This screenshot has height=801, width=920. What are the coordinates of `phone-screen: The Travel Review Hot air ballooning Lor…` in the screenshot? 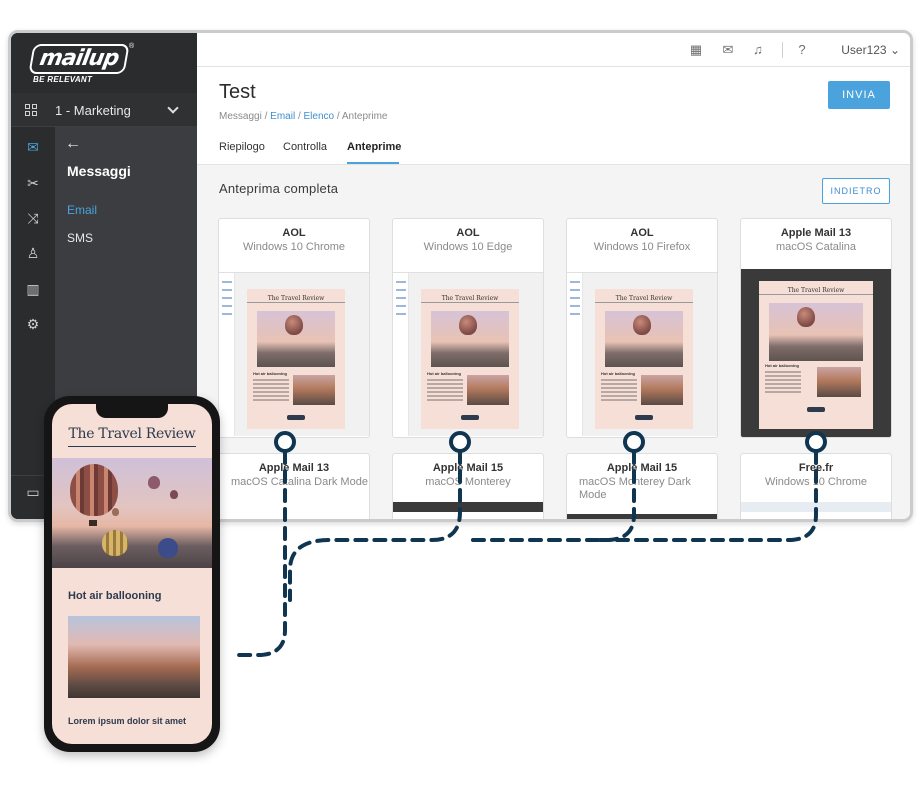 It's located at (132, 574).